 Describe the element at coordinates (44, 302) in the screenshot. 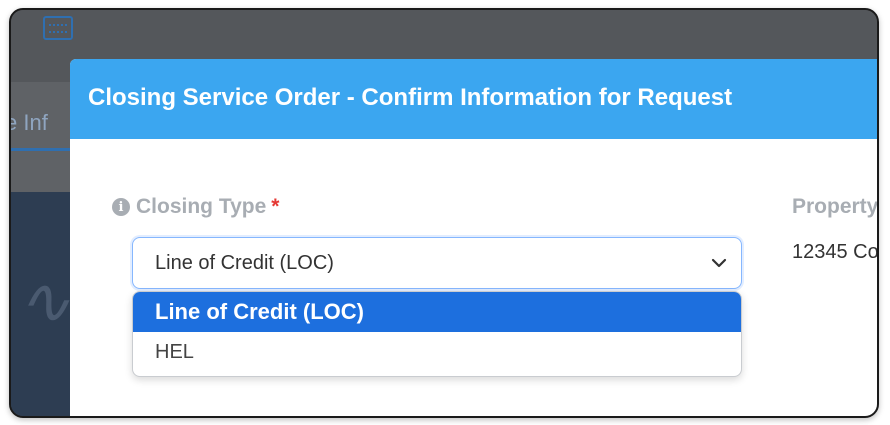

I see `logo-swoosh-icon: ∿` at that location.